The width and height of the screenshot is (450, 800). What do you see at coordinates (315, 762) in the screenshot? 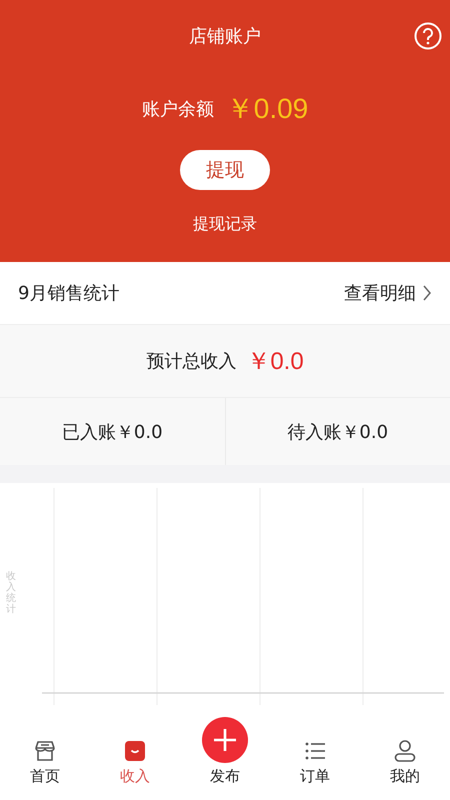
I see `nav-tab: 订单` at bounding box center [315, 762].